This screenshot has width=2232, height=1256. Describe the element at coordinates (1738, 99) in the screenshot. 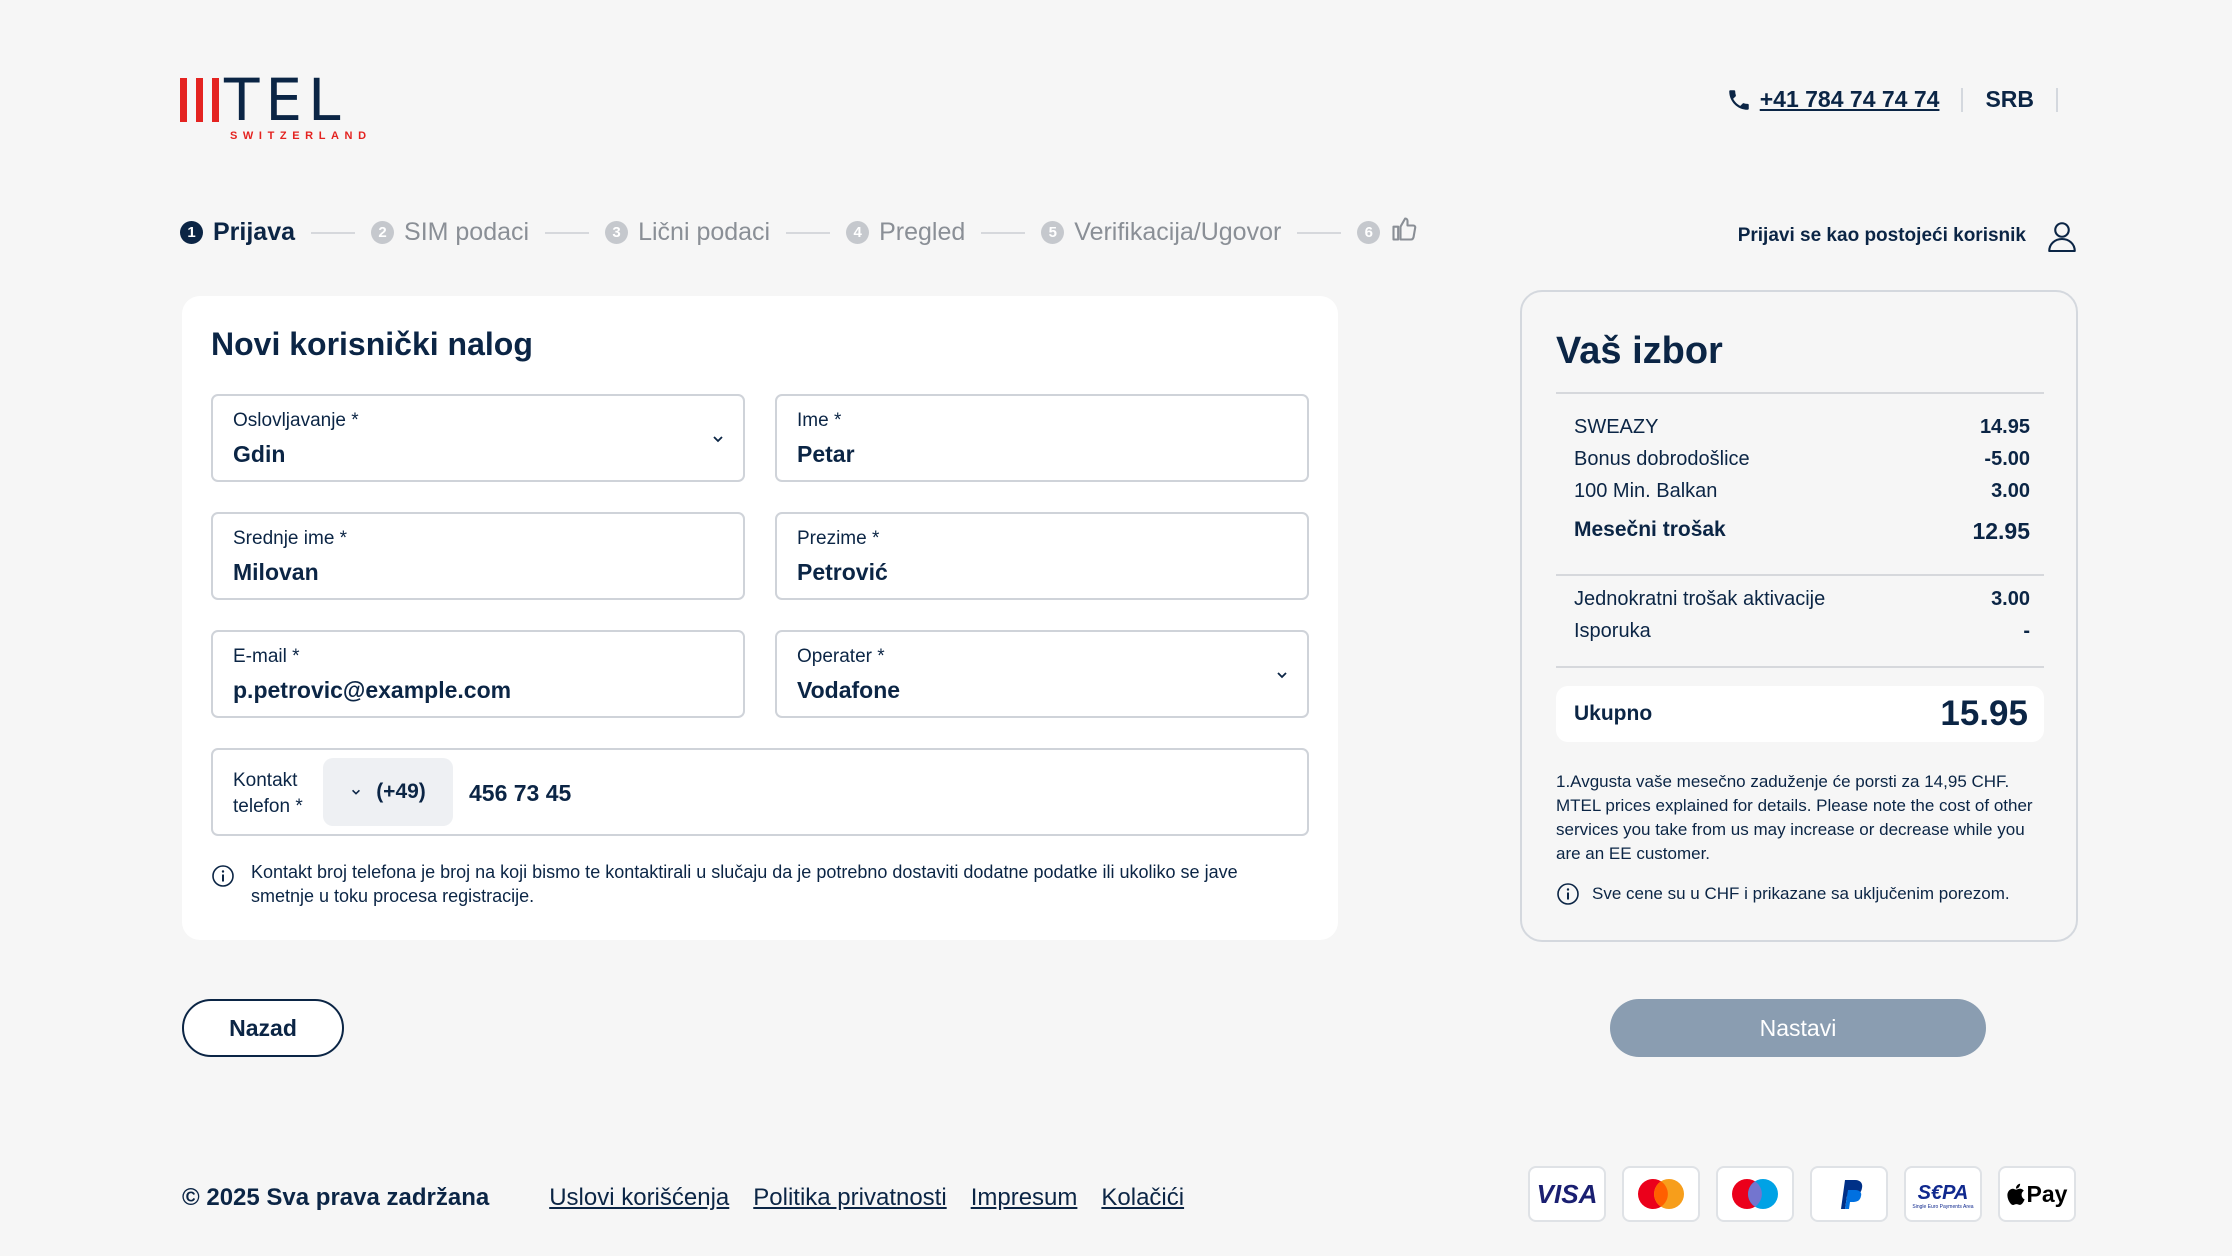

I see `phone-icon` at that location.